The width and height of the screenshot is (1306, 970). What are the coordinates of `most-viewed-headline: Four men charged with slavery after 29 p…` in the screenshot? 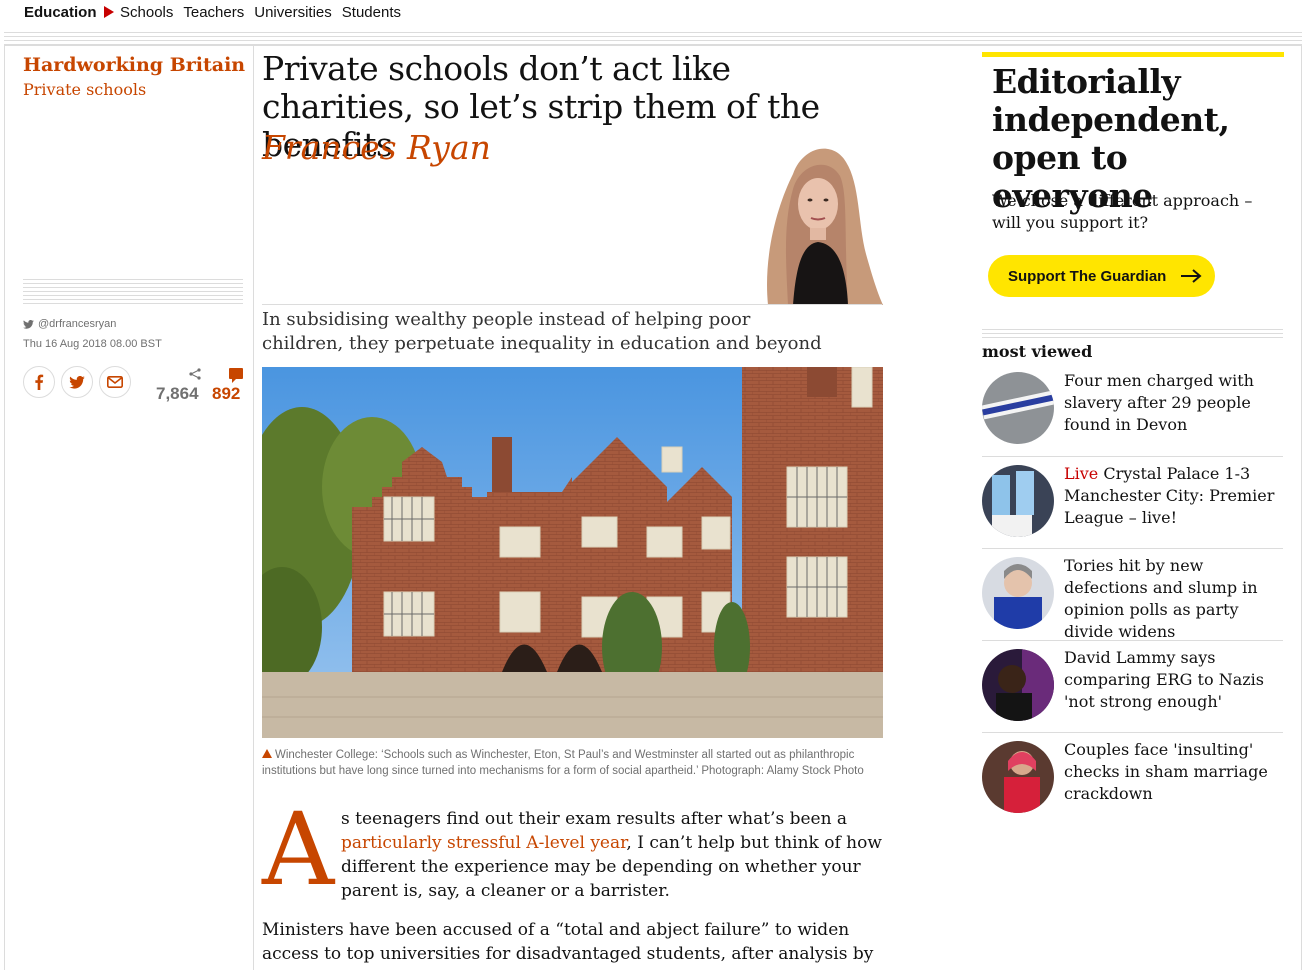 It's located at (1174, 403).